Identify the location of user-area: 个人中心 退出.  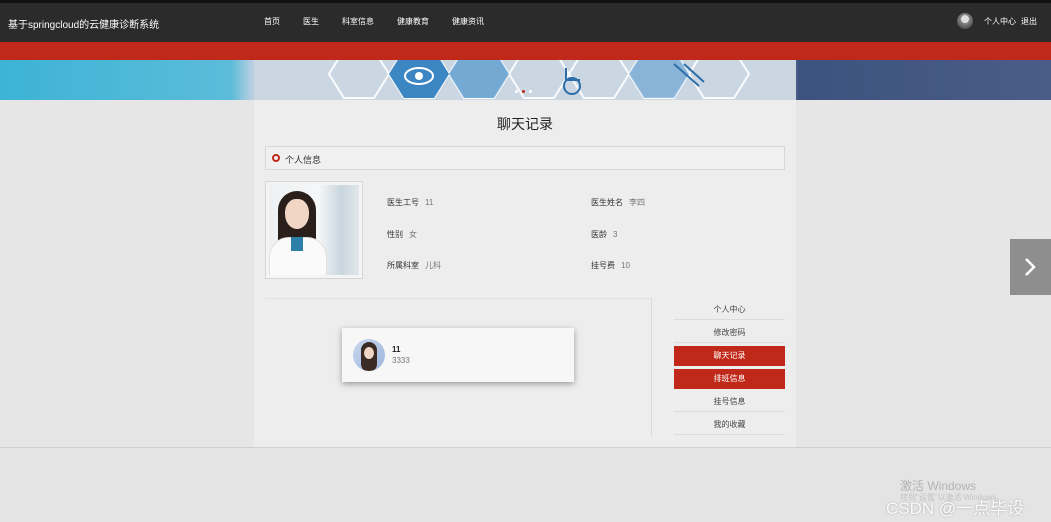
(997, 21).